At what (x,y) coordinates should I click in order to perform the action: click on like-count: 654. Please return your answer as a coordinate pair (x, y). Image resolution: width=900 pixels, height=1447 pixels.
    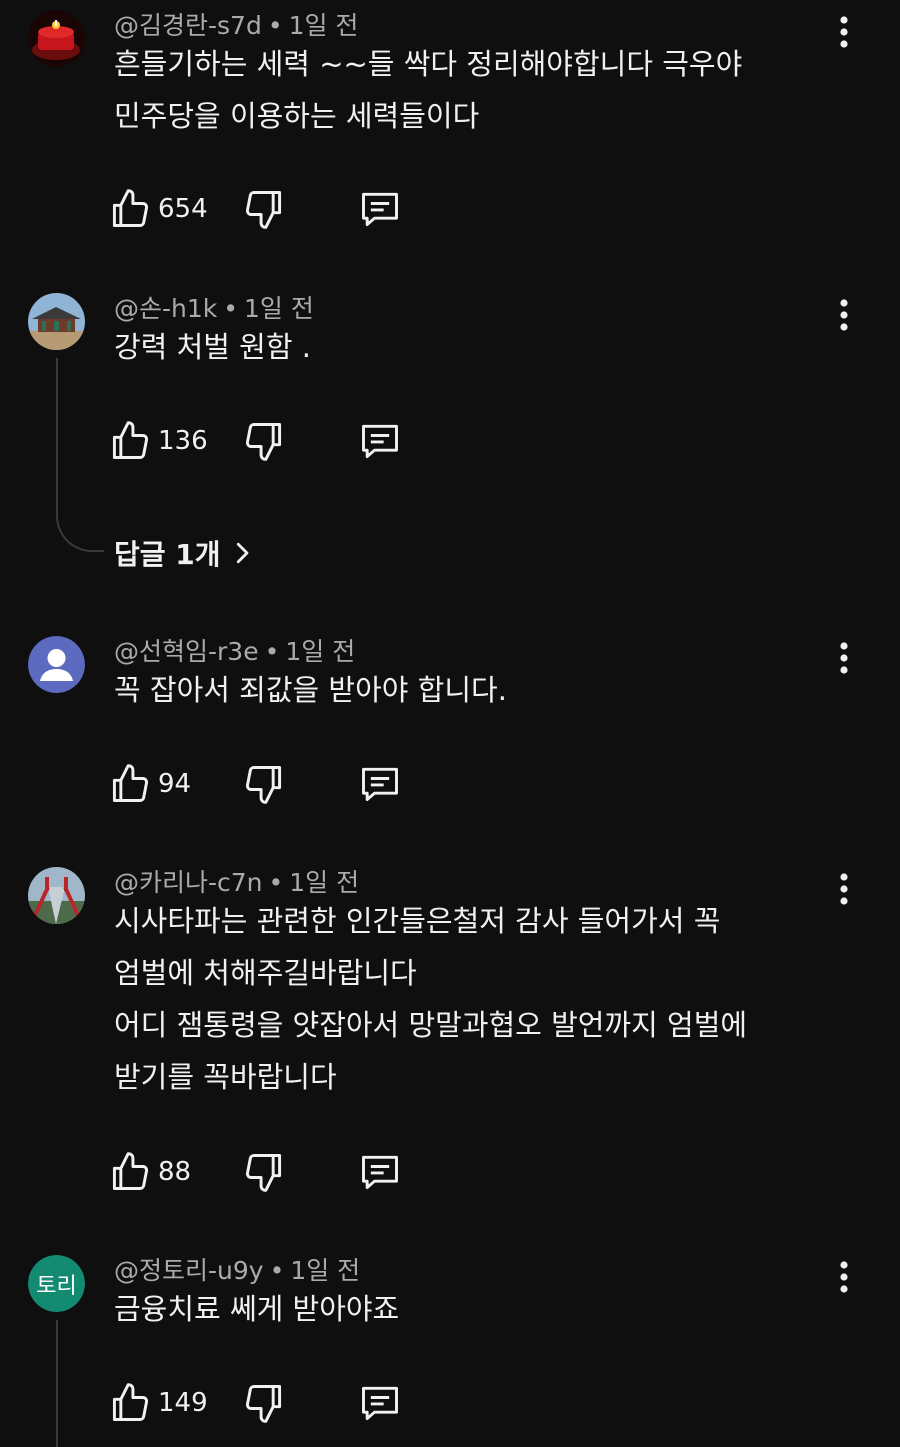
    Looking at the image, I should click on (183, 209).